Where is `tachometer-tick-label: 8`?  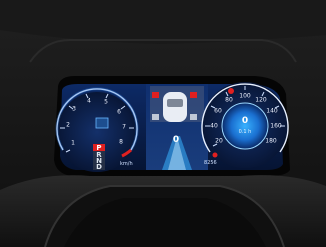
tachometer-tick-label: 8 is located at coordinates (121, 142).